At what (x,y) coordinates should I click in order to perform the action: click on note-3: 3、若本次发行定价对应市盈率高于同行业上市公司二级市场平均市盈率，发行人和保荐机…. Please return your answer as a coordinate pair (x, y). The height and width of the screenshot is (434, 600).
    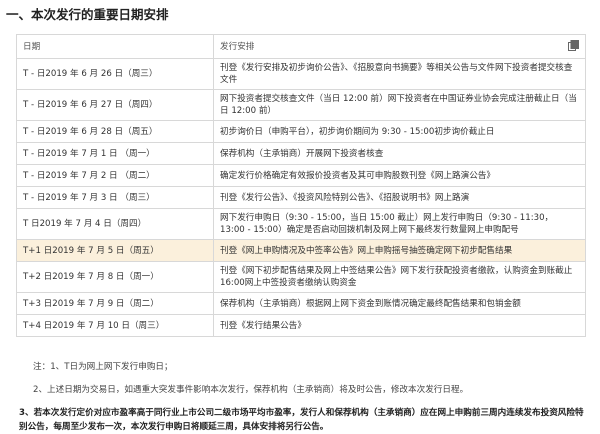
    Looking at the image, I should click on (301, 420).